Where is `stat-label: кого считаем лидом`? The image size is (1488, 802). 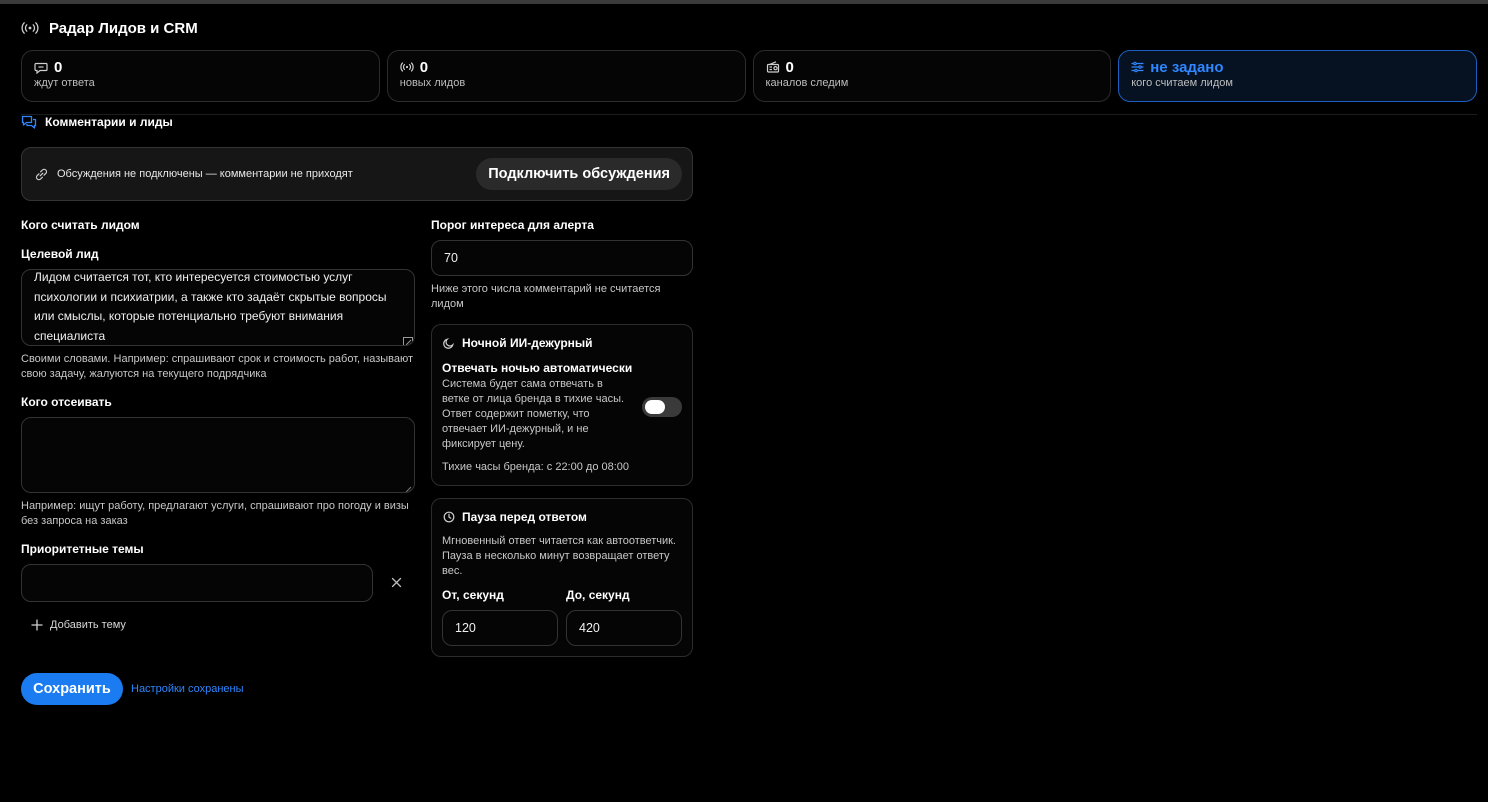 stat-label: кого считаем лидом is located at coordinates (1182, 83).